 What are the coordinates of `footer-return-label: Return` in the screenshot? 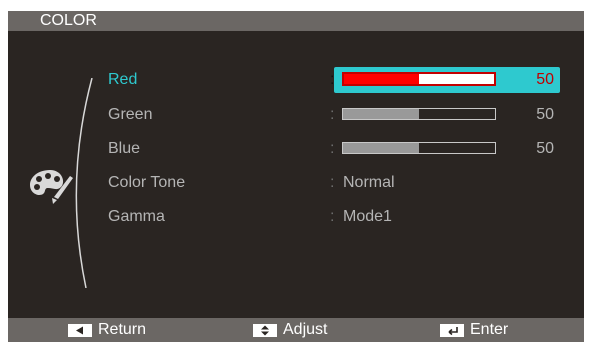 It's located at (122, 329).